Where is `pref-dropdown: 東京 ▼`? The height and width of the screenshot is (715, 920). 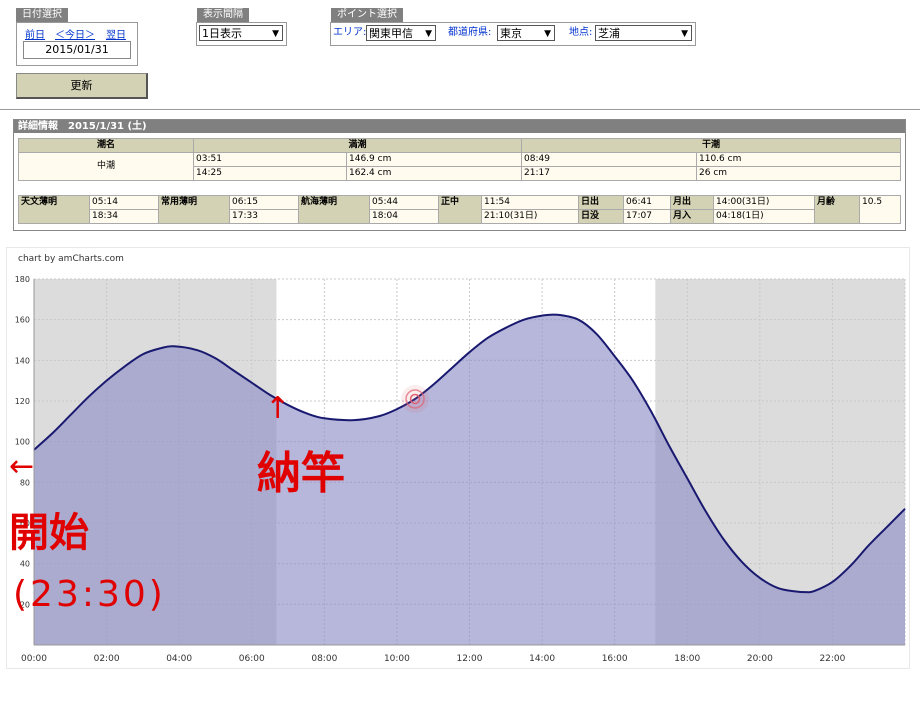 pref-dropdown: 東京 ▼ is located at coordinates (526, 33).